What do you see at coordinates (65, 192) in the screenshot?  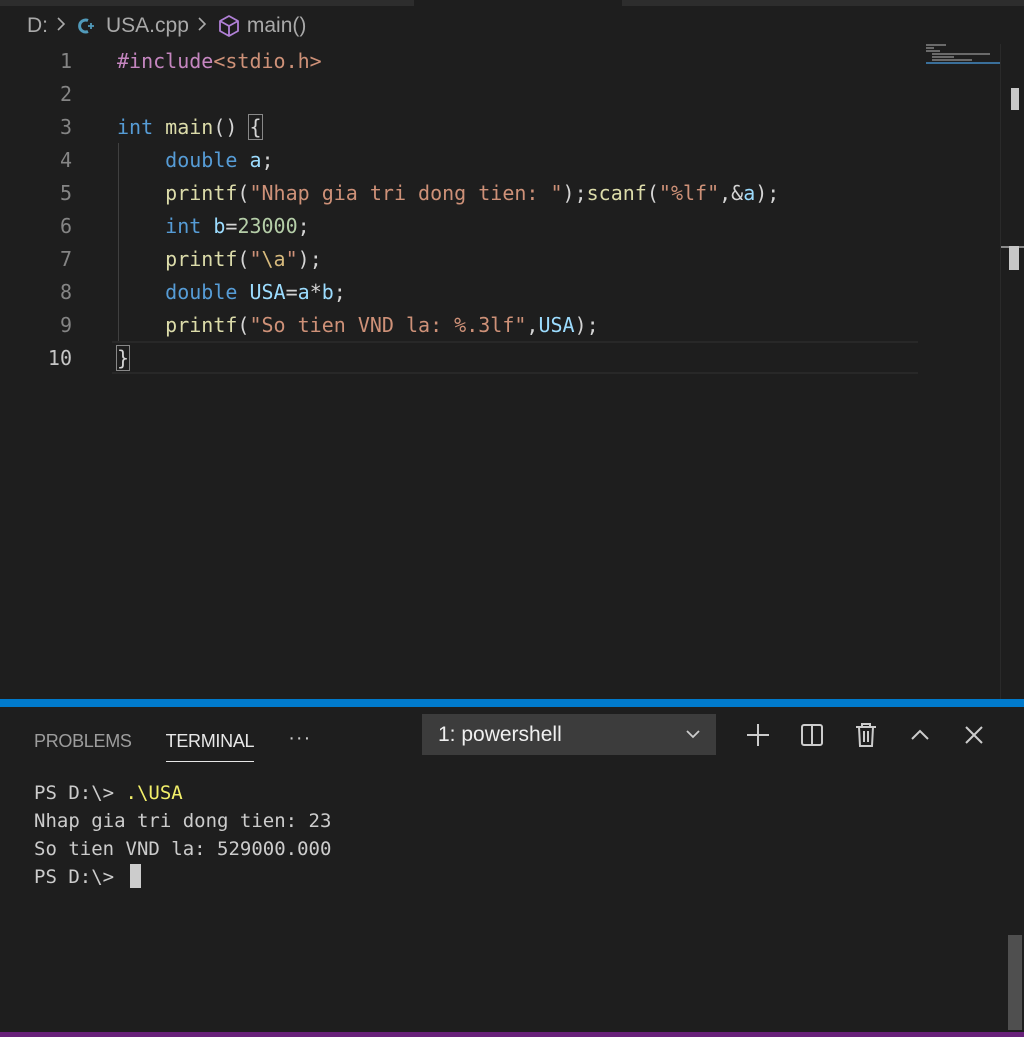 I see `line-number: 5` at bounding box center [65, 192].